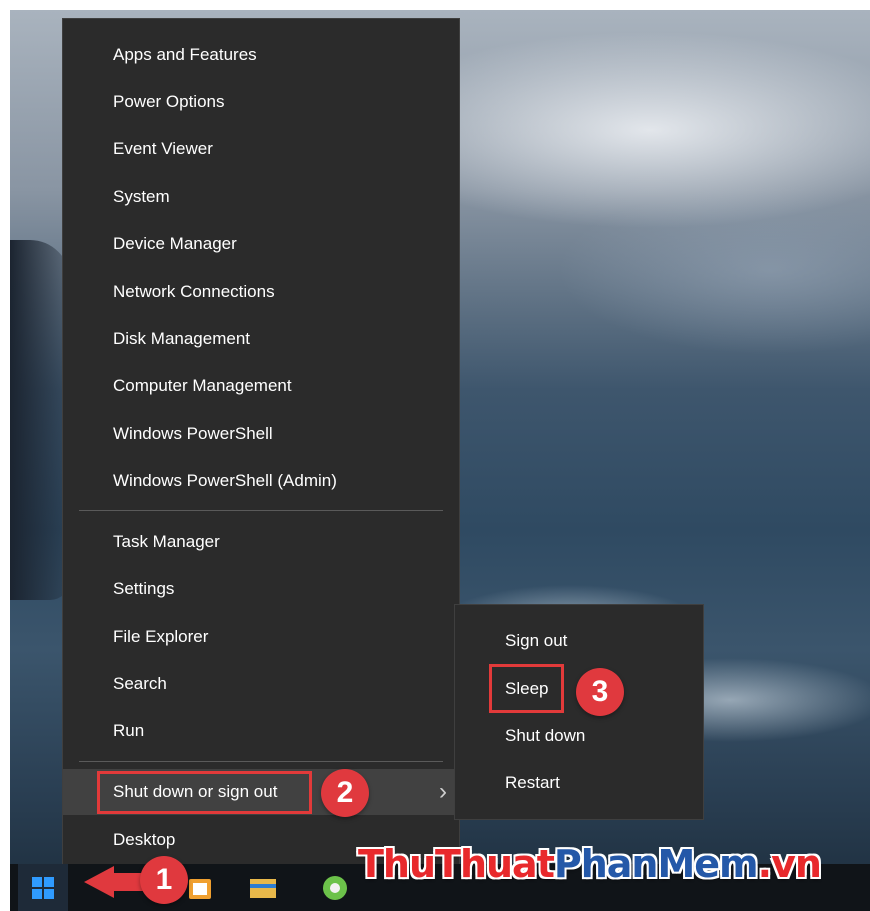 This screenshot has height=911, width=870. What do you see at coordinates (789, 864) in the screenshot?
I see `watermark-part: .vn` at bounding box center [789, 864].